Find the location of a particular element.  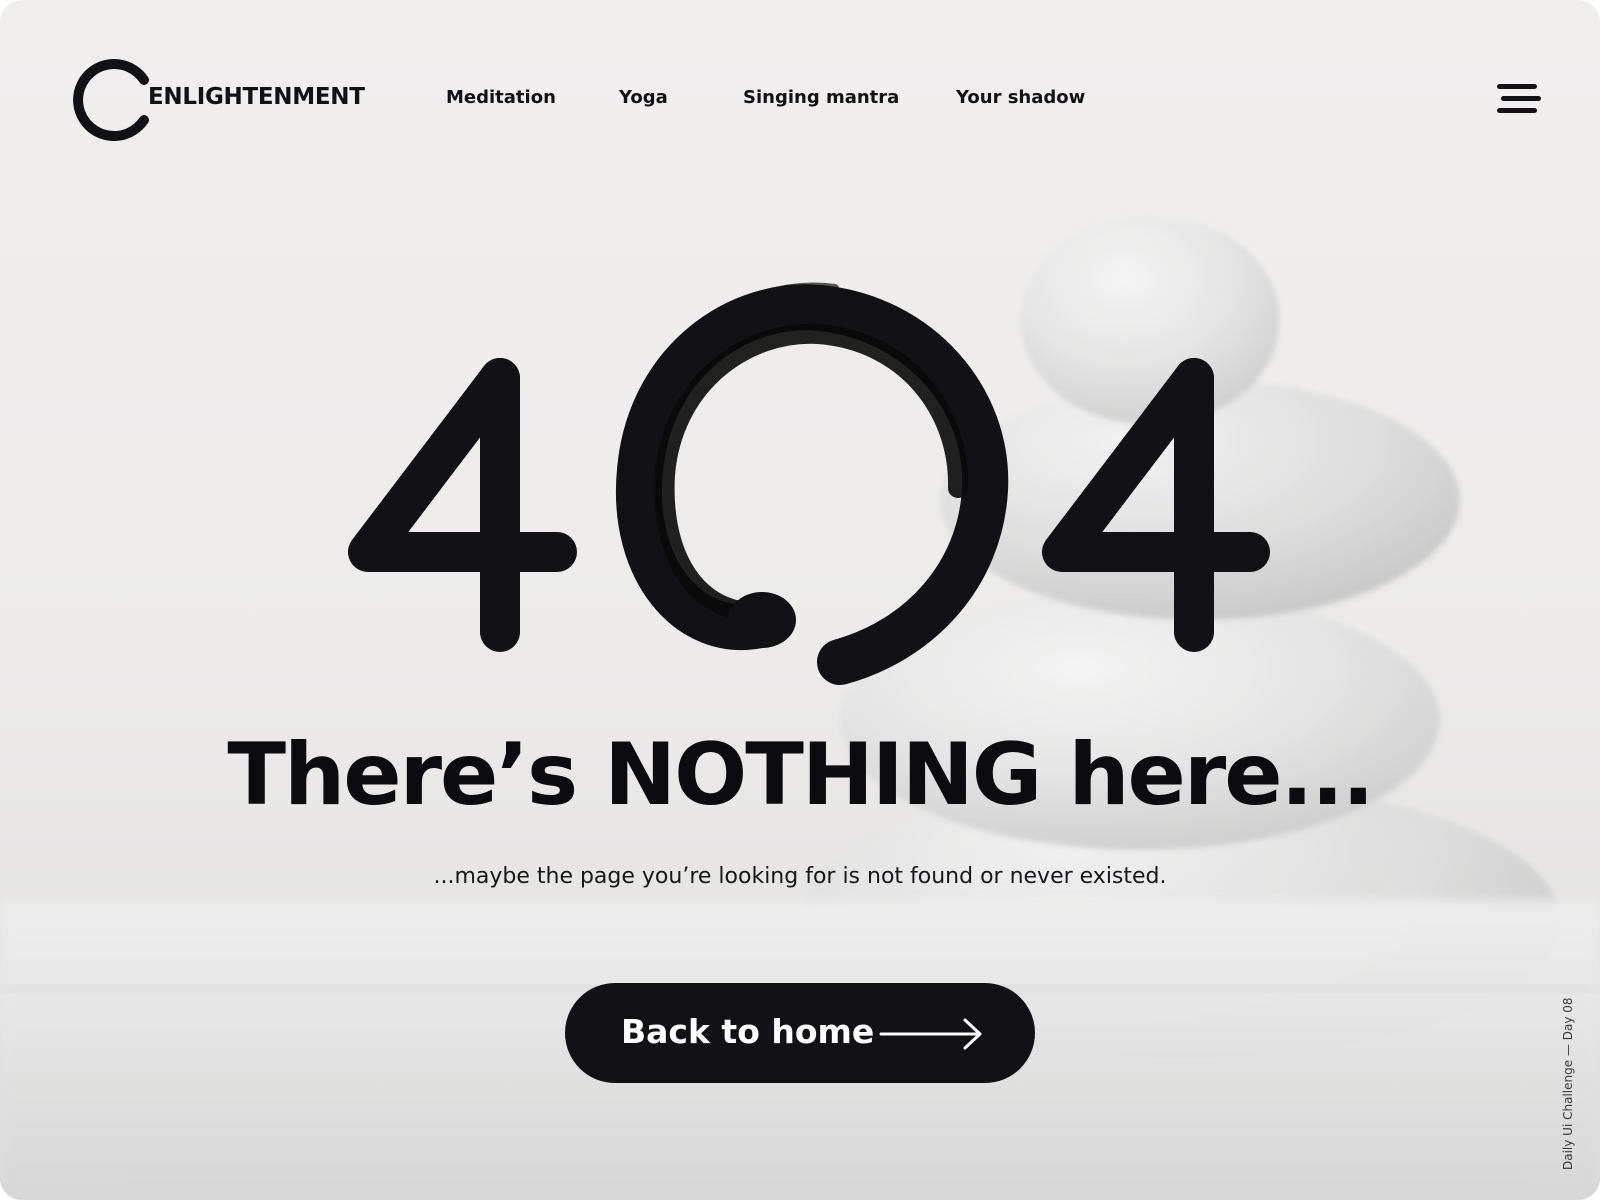

digit-four-right is located at coordinates (1156, 505).